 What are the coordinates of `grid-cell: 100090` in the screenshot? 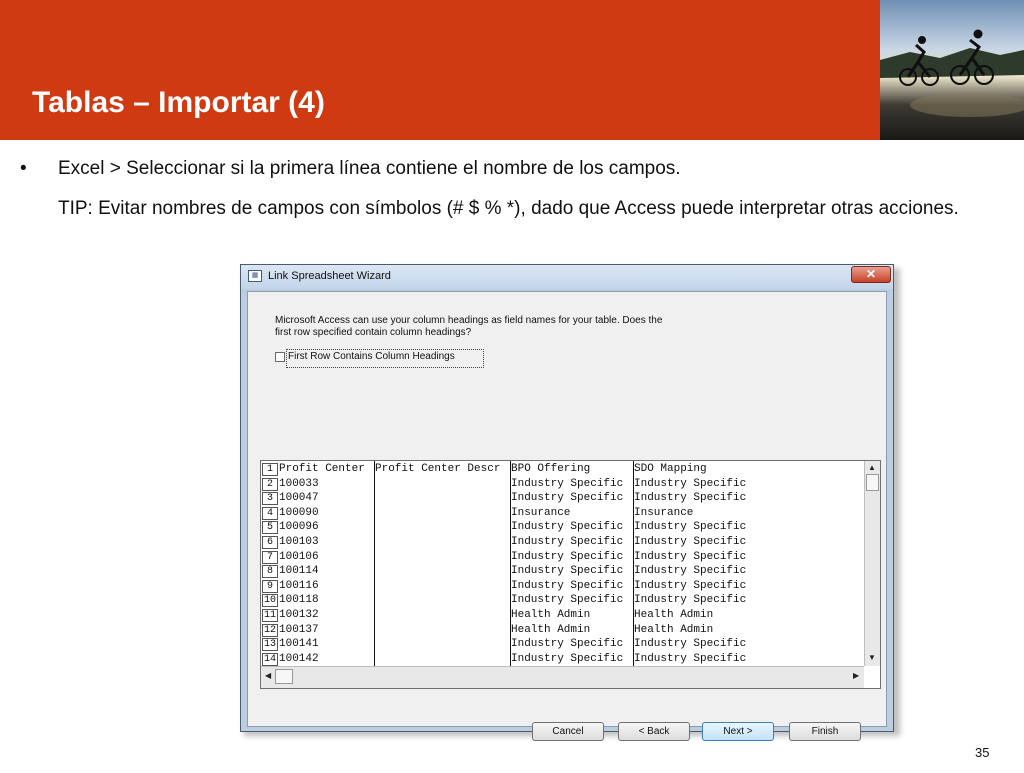 It's located at (299, 512).